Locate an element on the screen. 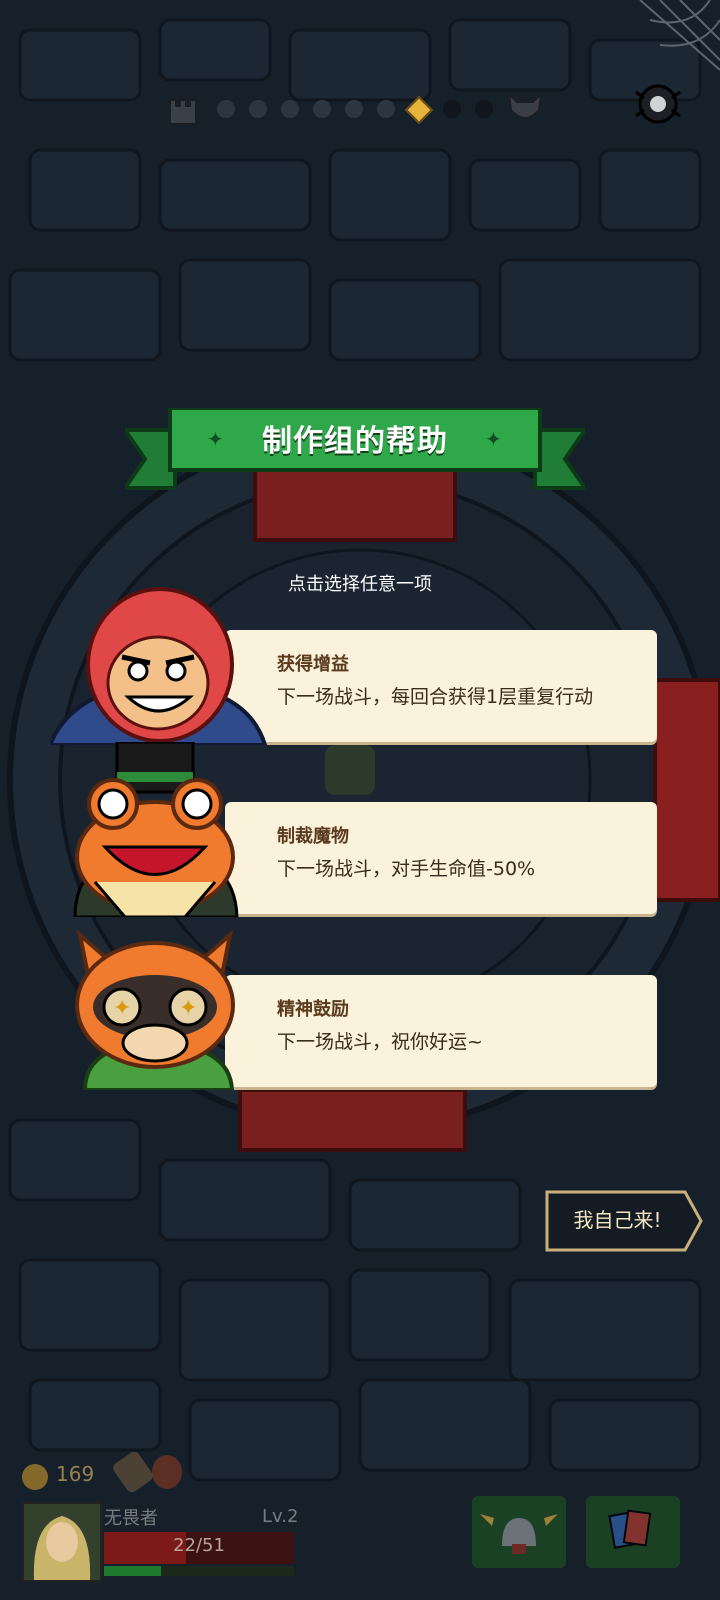 The width and height of the screenshot is (720, 1600). current-stage-marker is located at coordinates (419, 110).